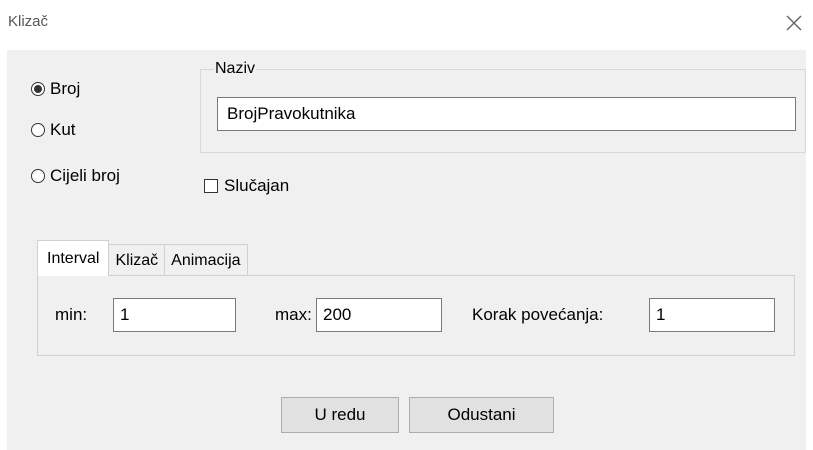 Image resolution: width=813 pixels, height=450 pixels. Describe the element at coordinates (235, 69) in the screenshot. I see `name-legend: Naziv` at that location.